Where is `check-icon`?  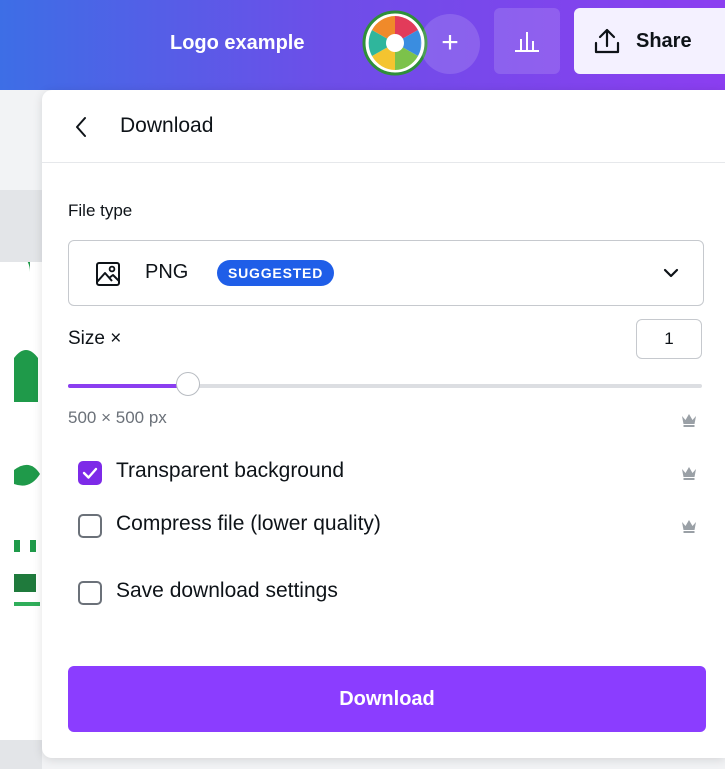
check-icon is located at coordinates (90, 473).